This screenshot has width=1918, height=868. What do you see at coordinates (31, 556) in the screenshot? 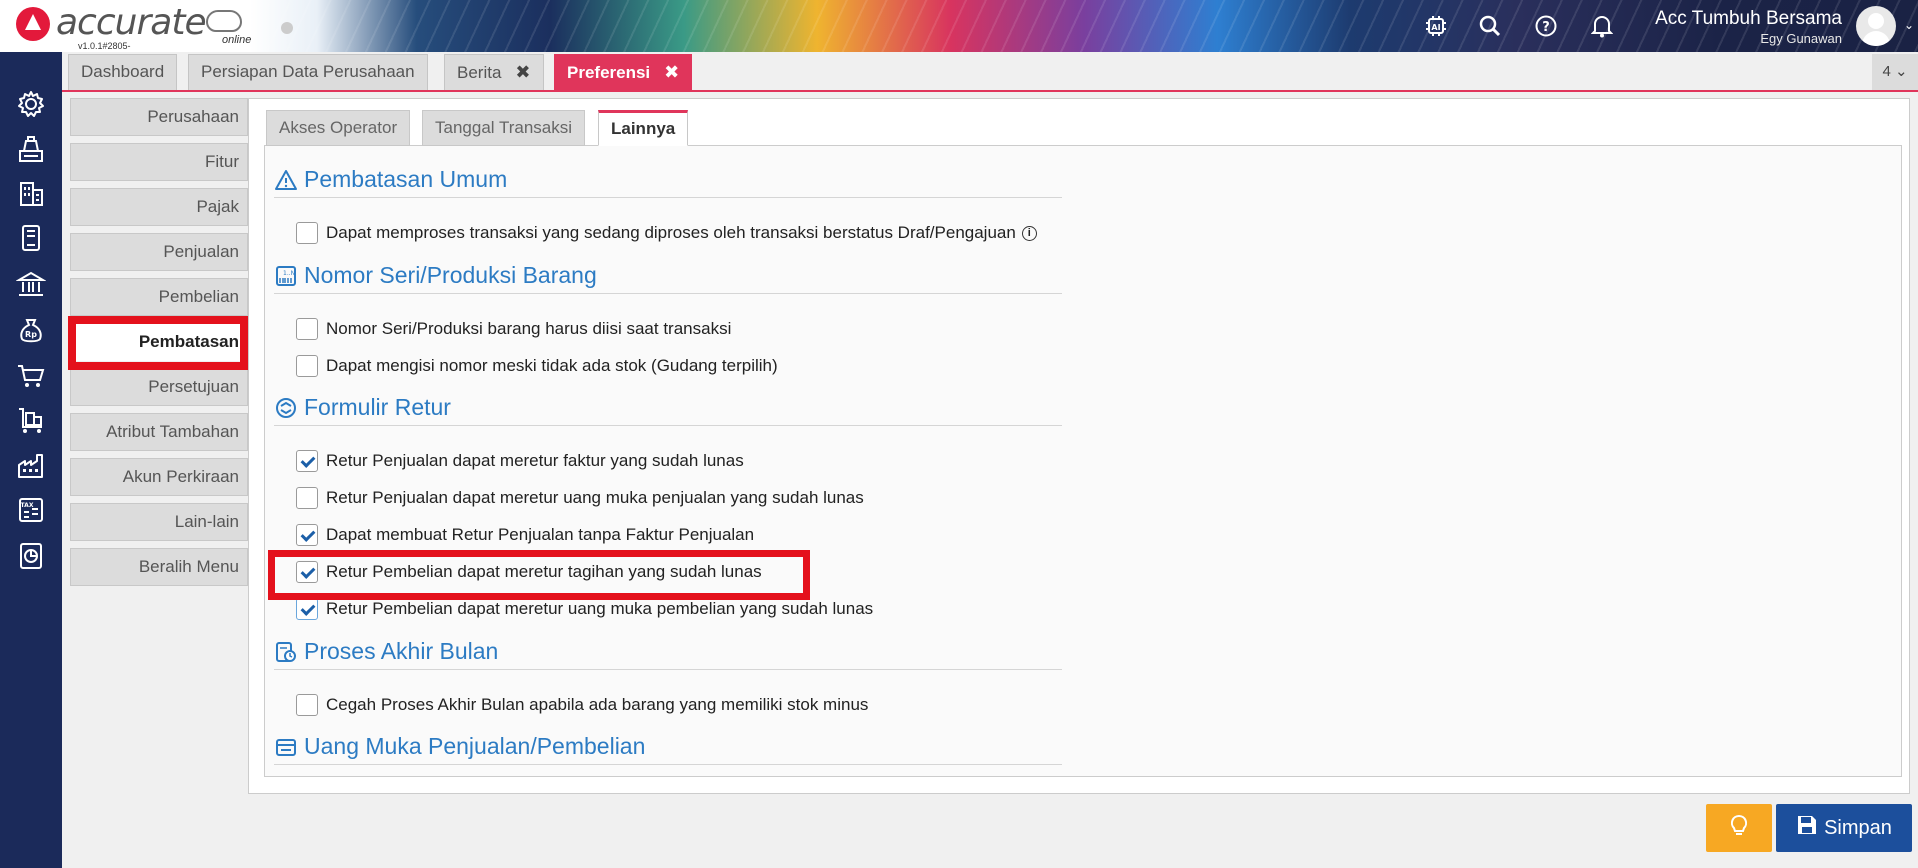
I see `chart-report-icon` at bounding box center [31, 556].